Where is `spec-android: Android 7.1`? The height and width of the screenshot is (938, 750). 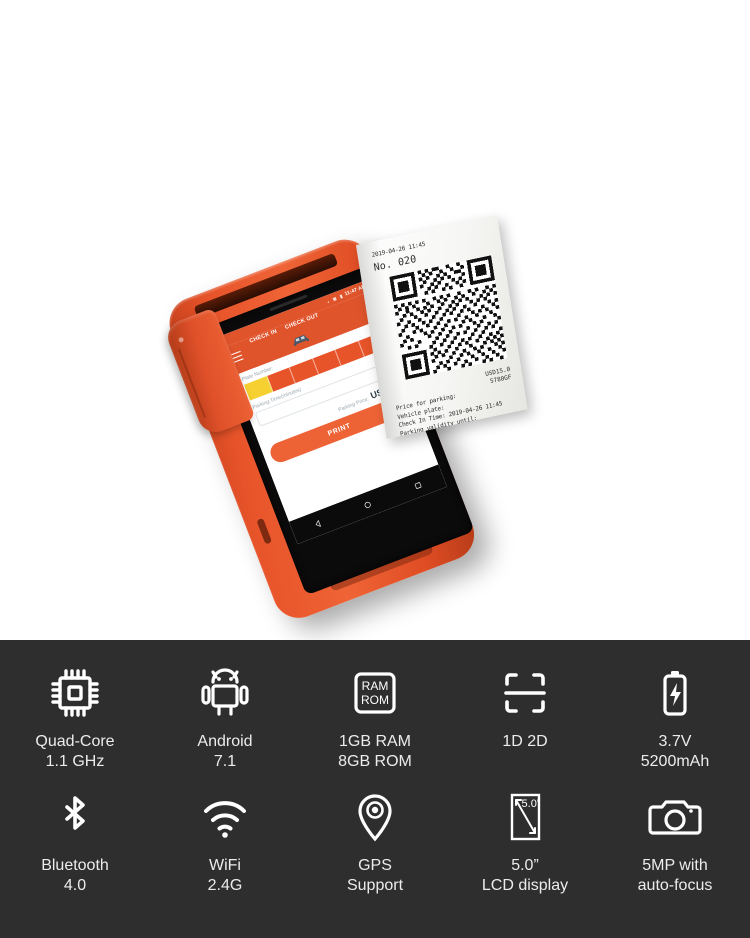
spec-android: Android 7.1 is located at coordinates (225, 717).